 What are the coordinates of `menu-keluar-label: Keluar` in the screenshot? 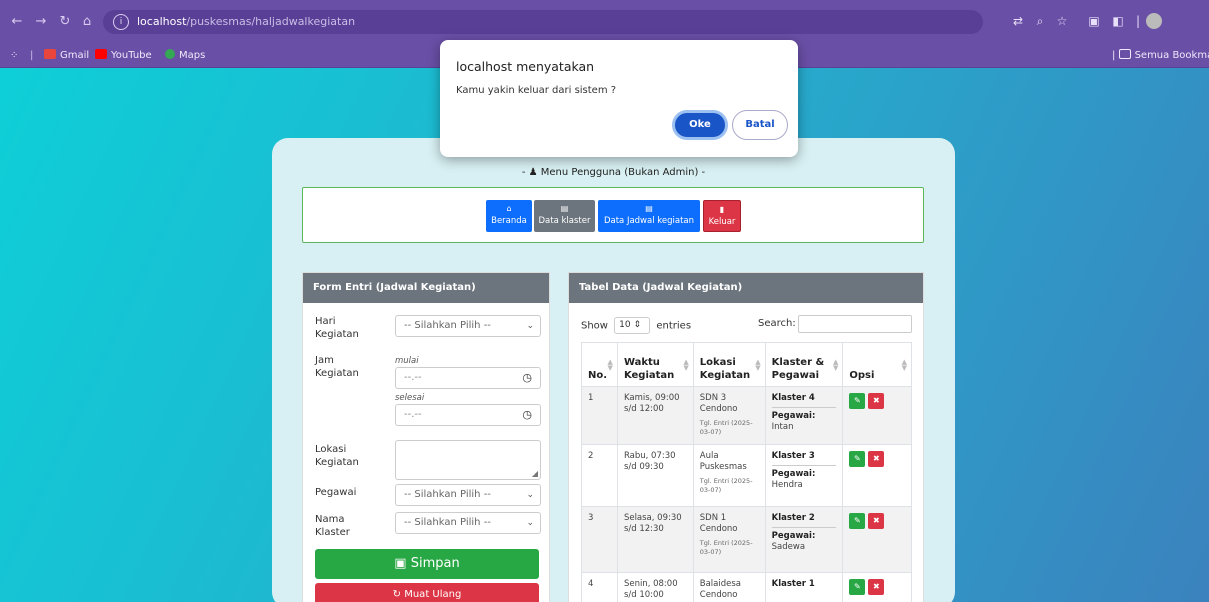 It's located at (722, 222).